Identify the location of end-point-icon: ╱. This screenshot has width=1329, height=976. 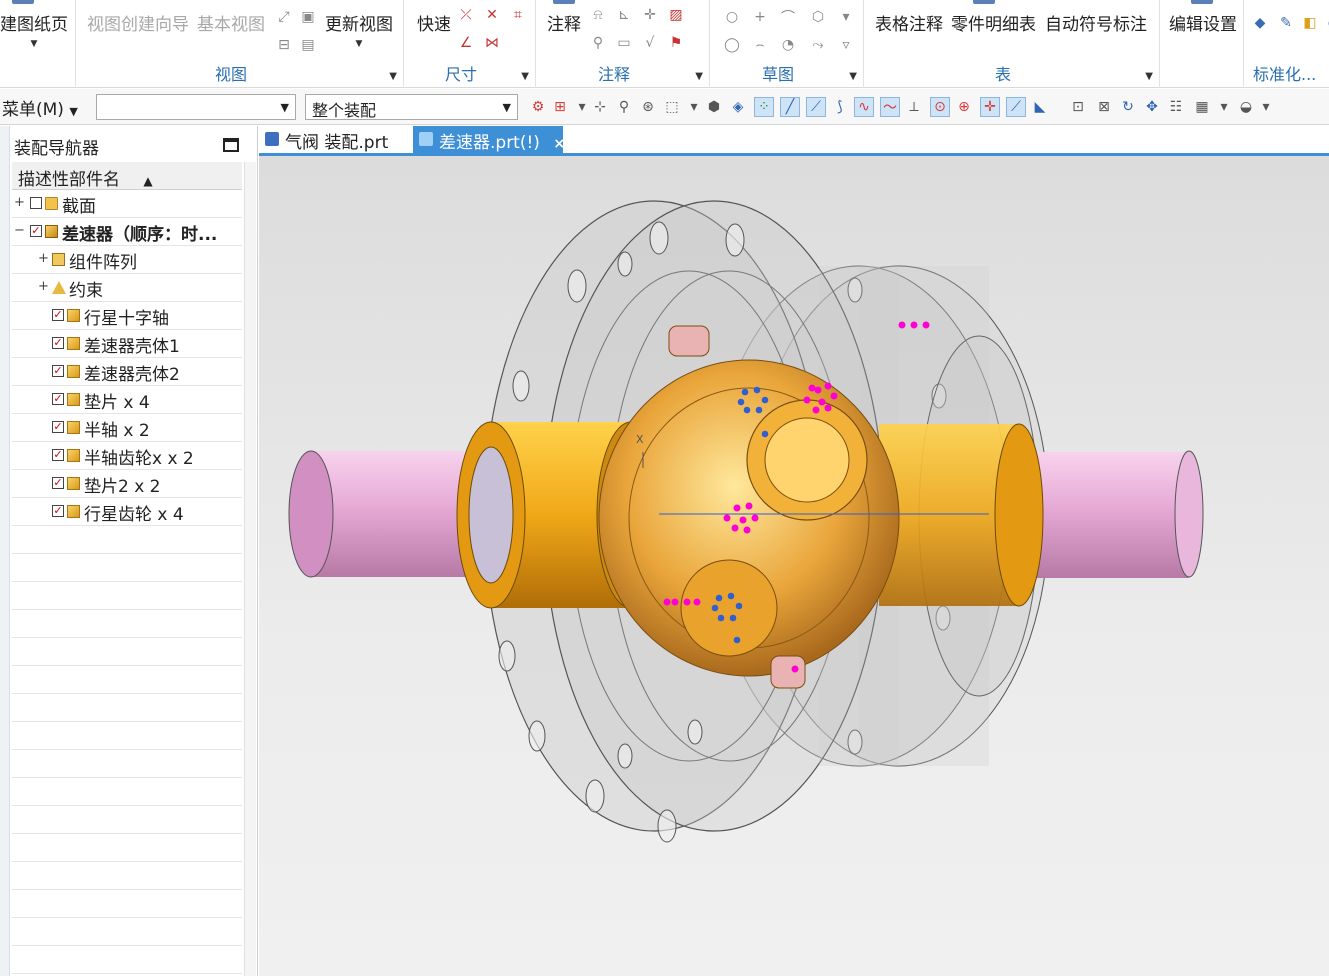
(790, 107).